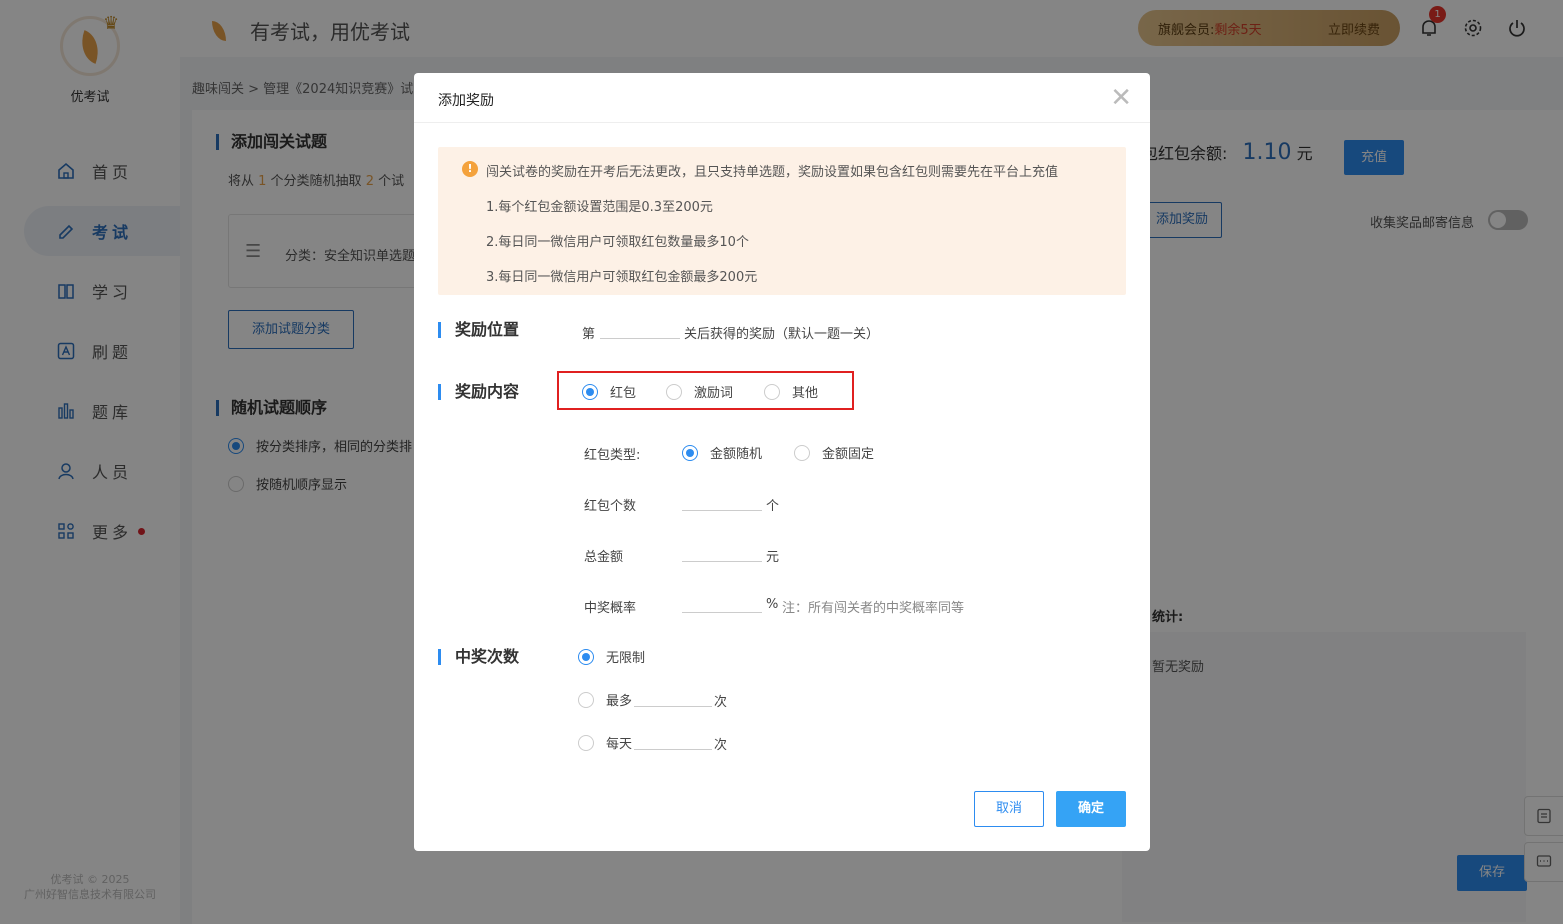 The height and width of the screenshot is (924, 1563). Describe the element at coordinates (791, 391) in the screenshot. I see `content-option-other: 其他` at that location.